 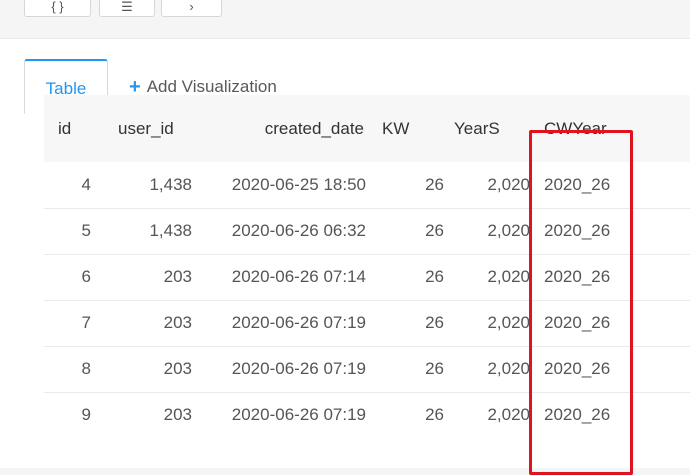 I want to click on cell-created-date: 2020-06-26 07:14, so click(x=298, y=276).